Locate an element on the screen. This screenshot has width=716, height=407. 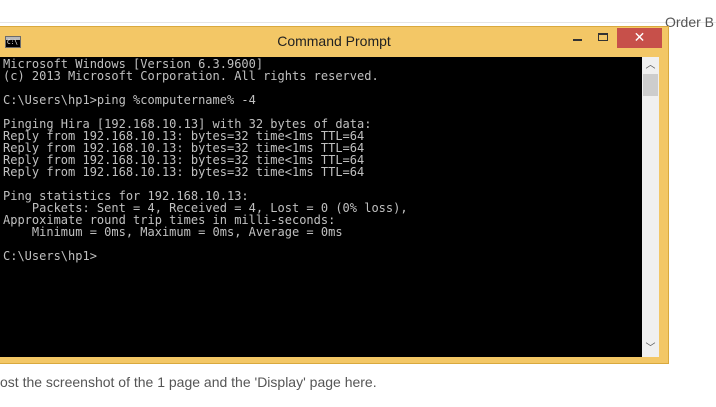
console-line: C:\Users\hp1> is located at coordinates (50, 256).